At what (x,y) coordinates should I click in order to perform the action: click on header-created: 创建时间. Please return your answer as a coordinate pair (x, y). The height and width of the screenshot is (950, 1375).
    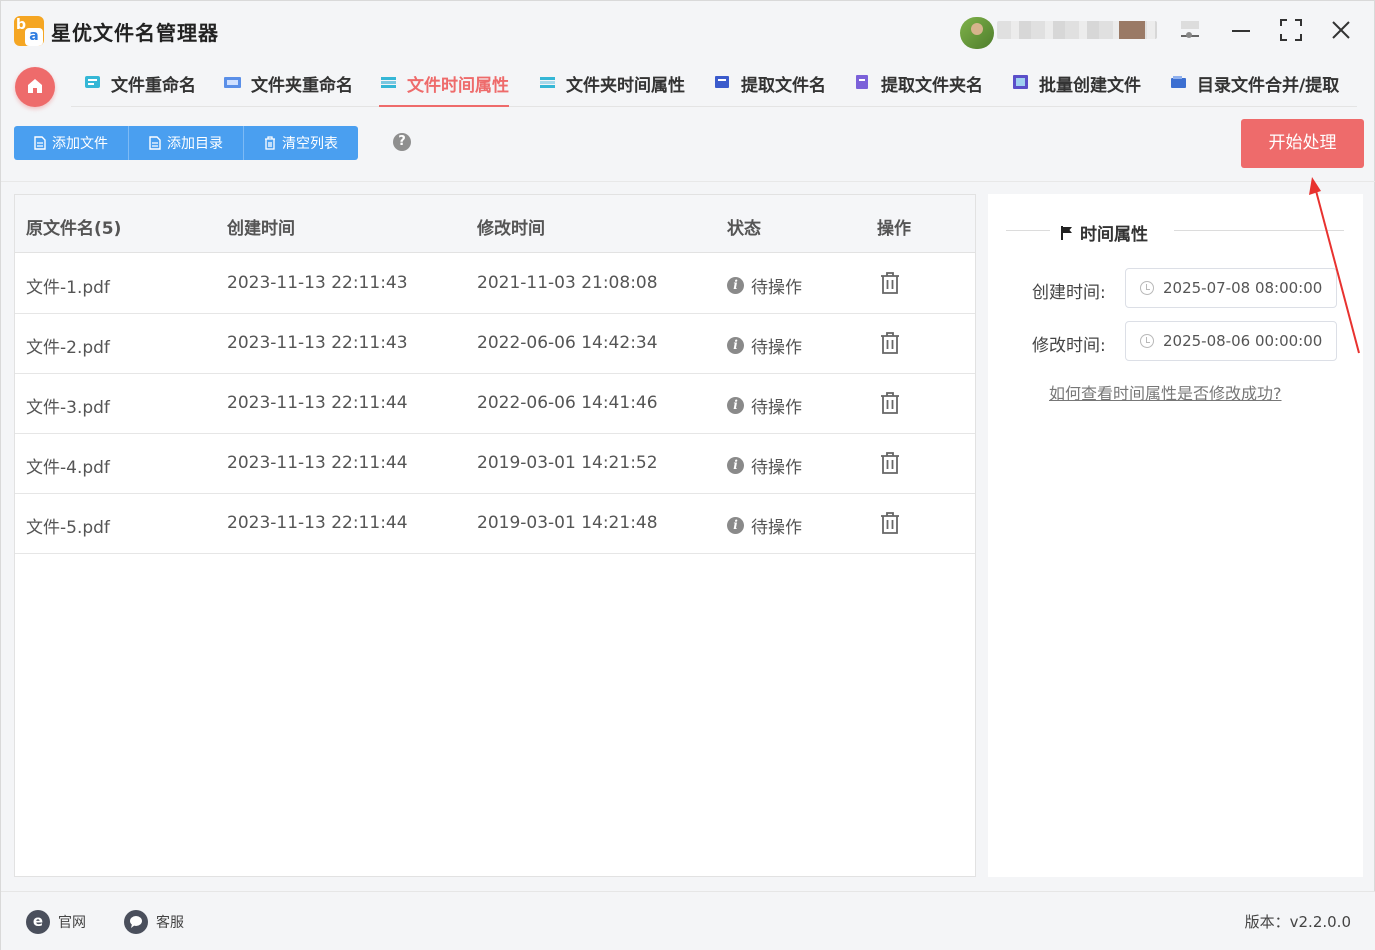
    Looking at the image, I should click on (261, 226).